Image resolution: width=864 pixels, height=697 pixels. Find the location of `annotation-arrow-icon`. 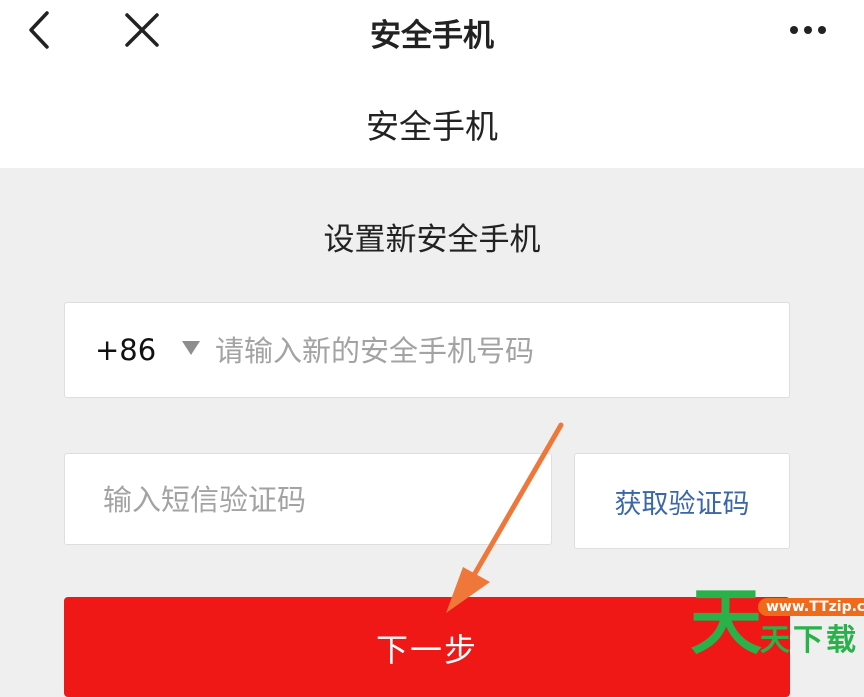

annotation-arrow-icon is located at coordinates (505, 517).